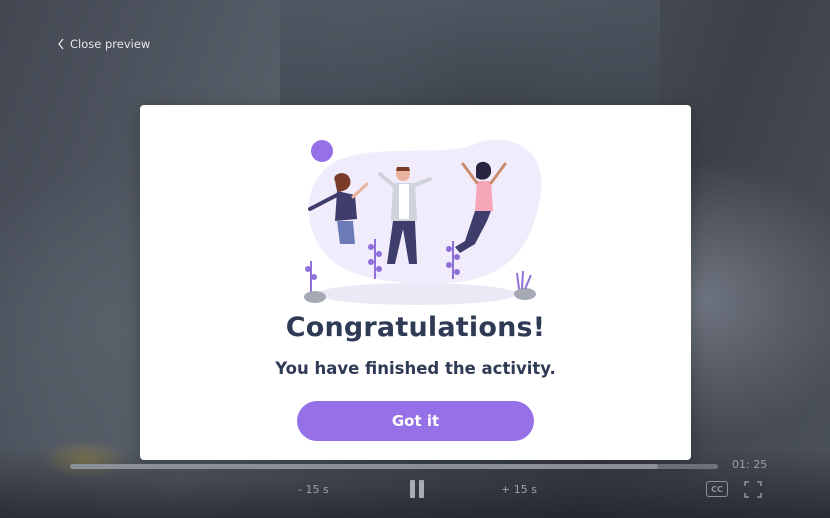  What do you see at coordinates (753, 489) in the screenshot?
I see `fullscreen-icon` at bounding box center [753, 489].